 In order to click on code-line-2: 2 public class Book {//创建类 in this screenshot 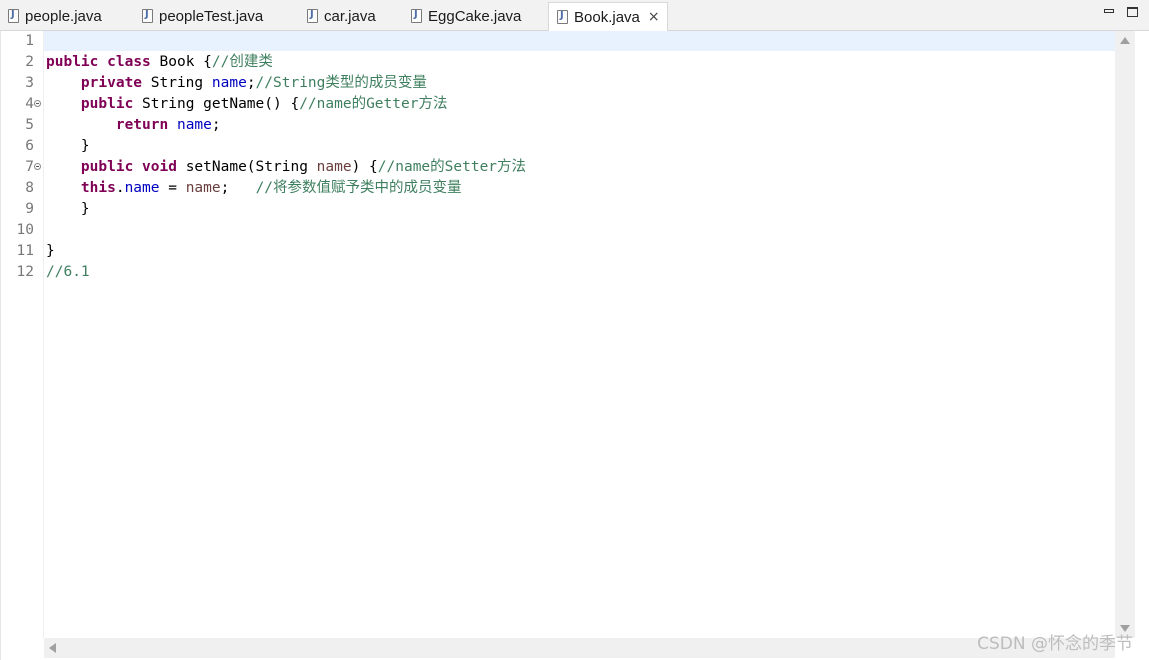, I will do `click(558, 62)`.